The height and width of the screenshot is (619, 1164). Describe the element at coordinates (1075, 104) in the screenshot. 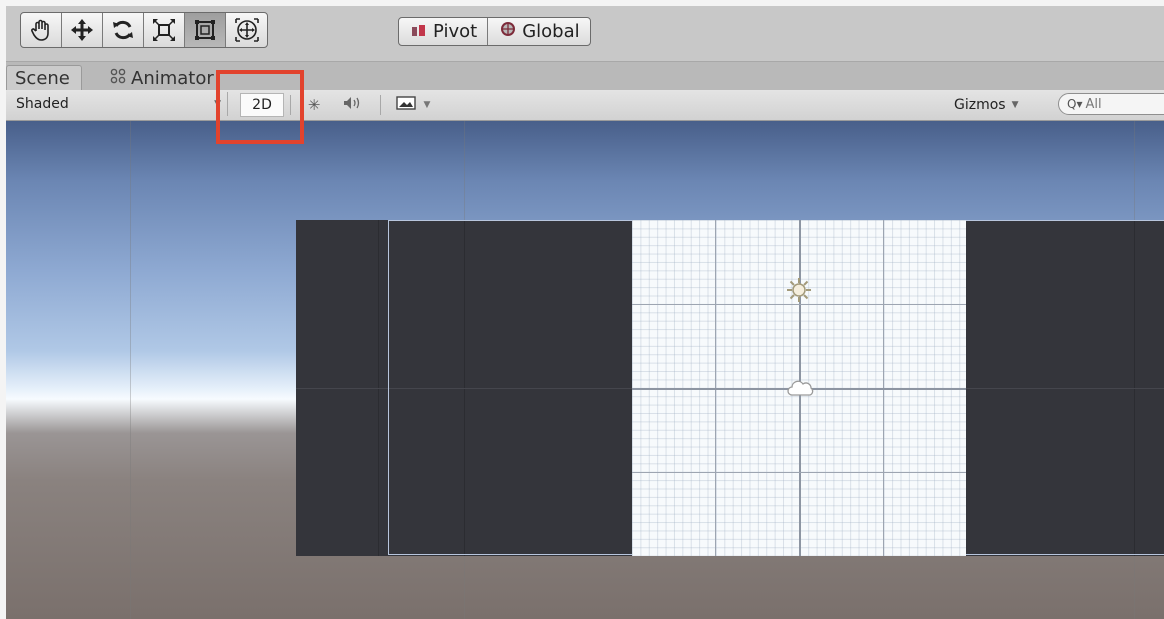

I see `search-icon: Q▾` at that location.